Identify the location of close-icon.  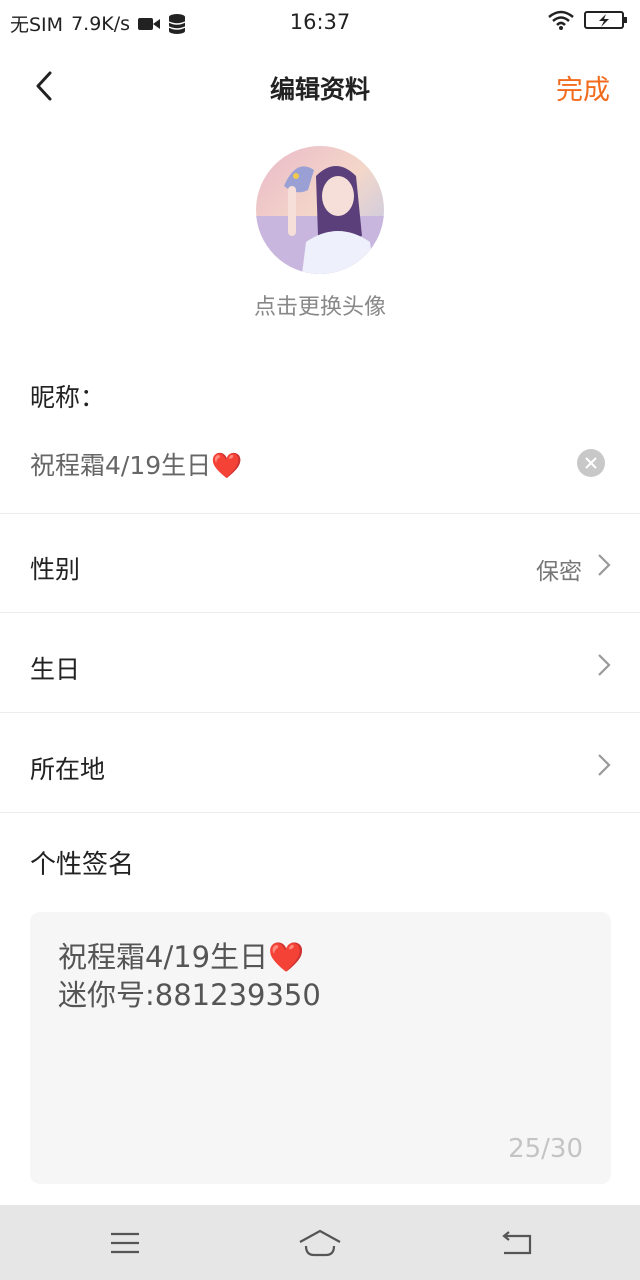
(591, 463).